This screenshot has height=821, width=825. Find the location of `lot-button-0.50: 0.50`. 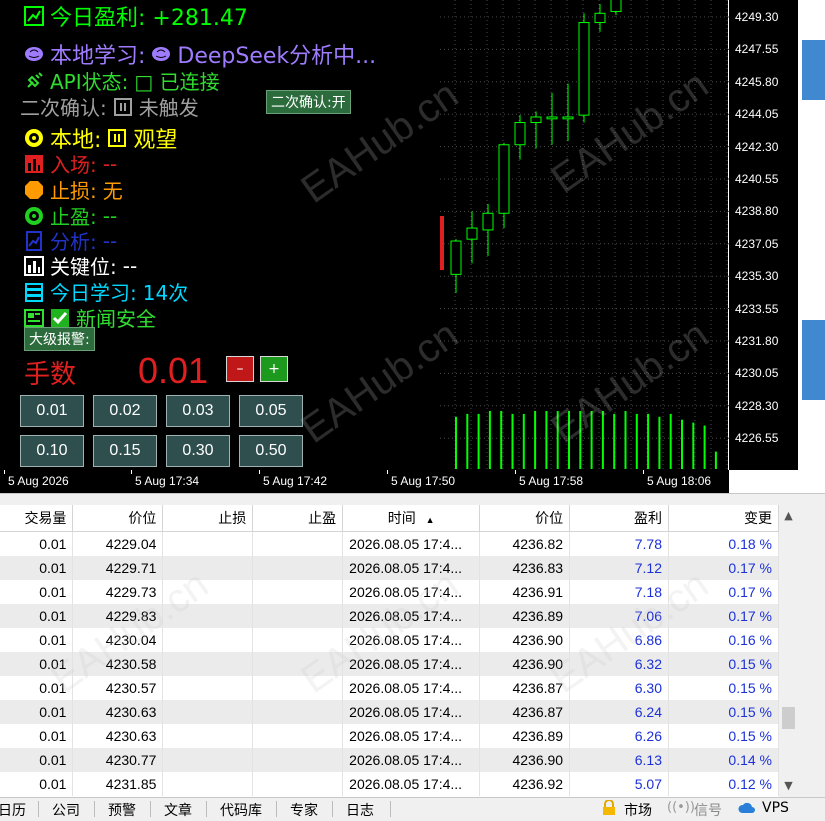

lot-button-0.50: 0.50 is located at coordinates (271, 451).